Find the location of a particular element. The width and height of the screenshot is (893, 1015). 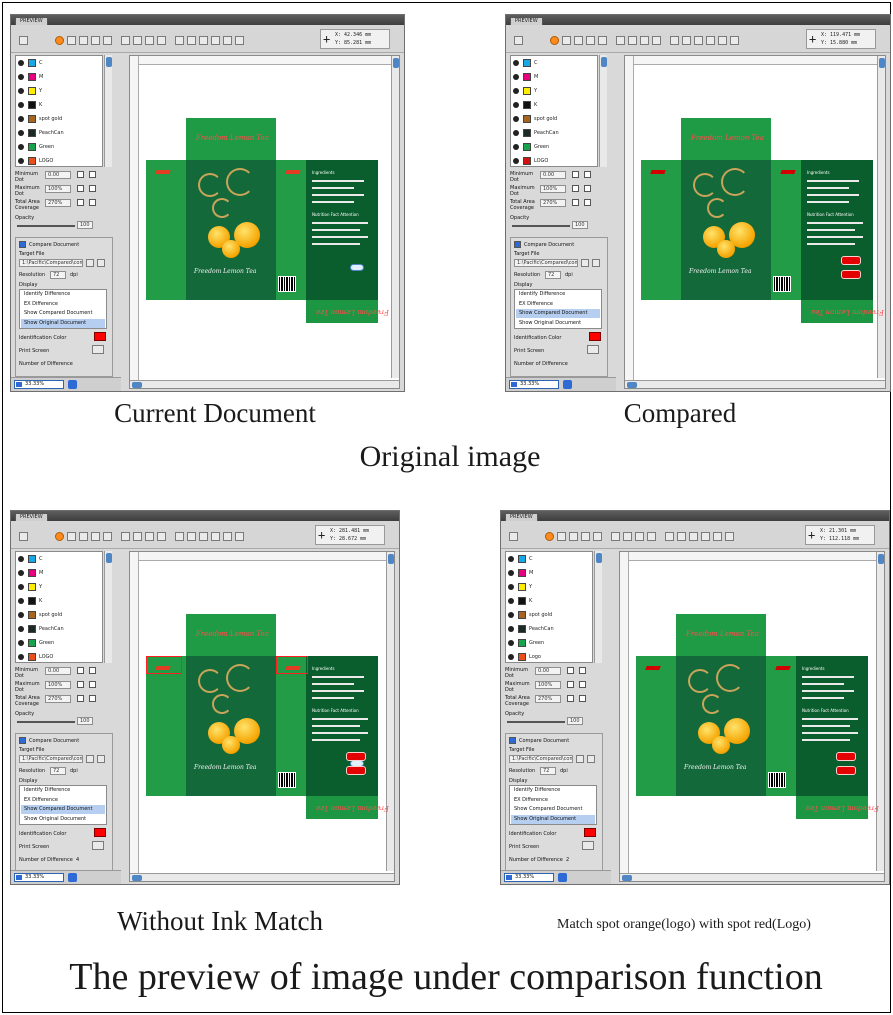

canvas-v-scrollbar is located at coordinates (390, 711).